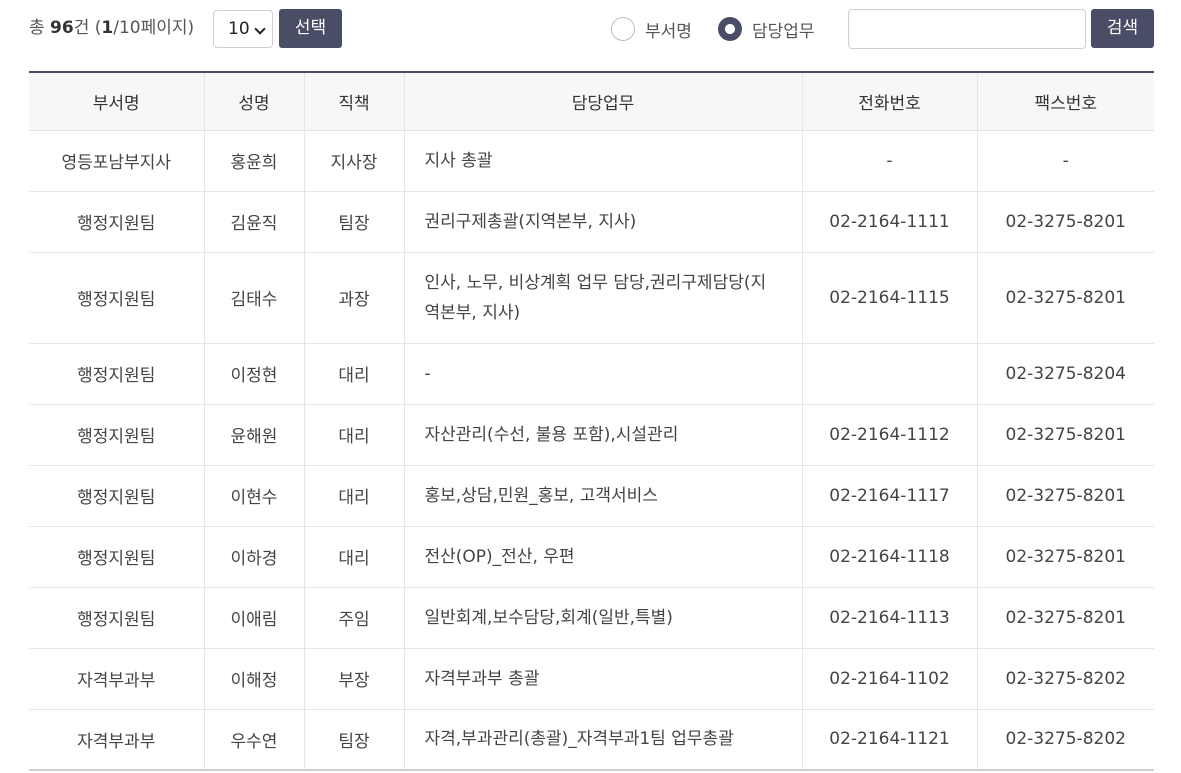  I want to click on page-size-select: 10, so click(243, 29).